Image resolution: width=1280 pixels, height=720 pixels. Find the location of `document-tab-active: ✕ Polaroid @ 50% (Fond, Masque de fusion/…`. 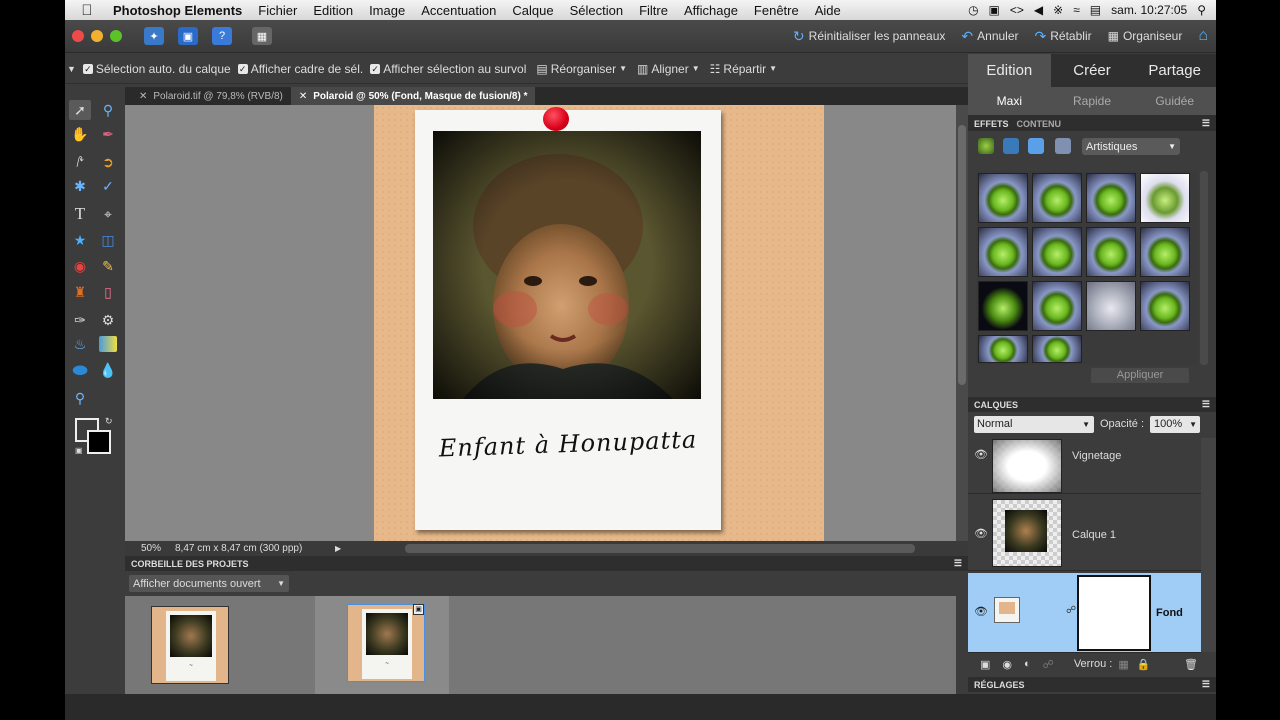

document-tab-active: ✕ Polaroid @ 50% (Fond, Masque de fusion/… is located at coordinates (413, 96).